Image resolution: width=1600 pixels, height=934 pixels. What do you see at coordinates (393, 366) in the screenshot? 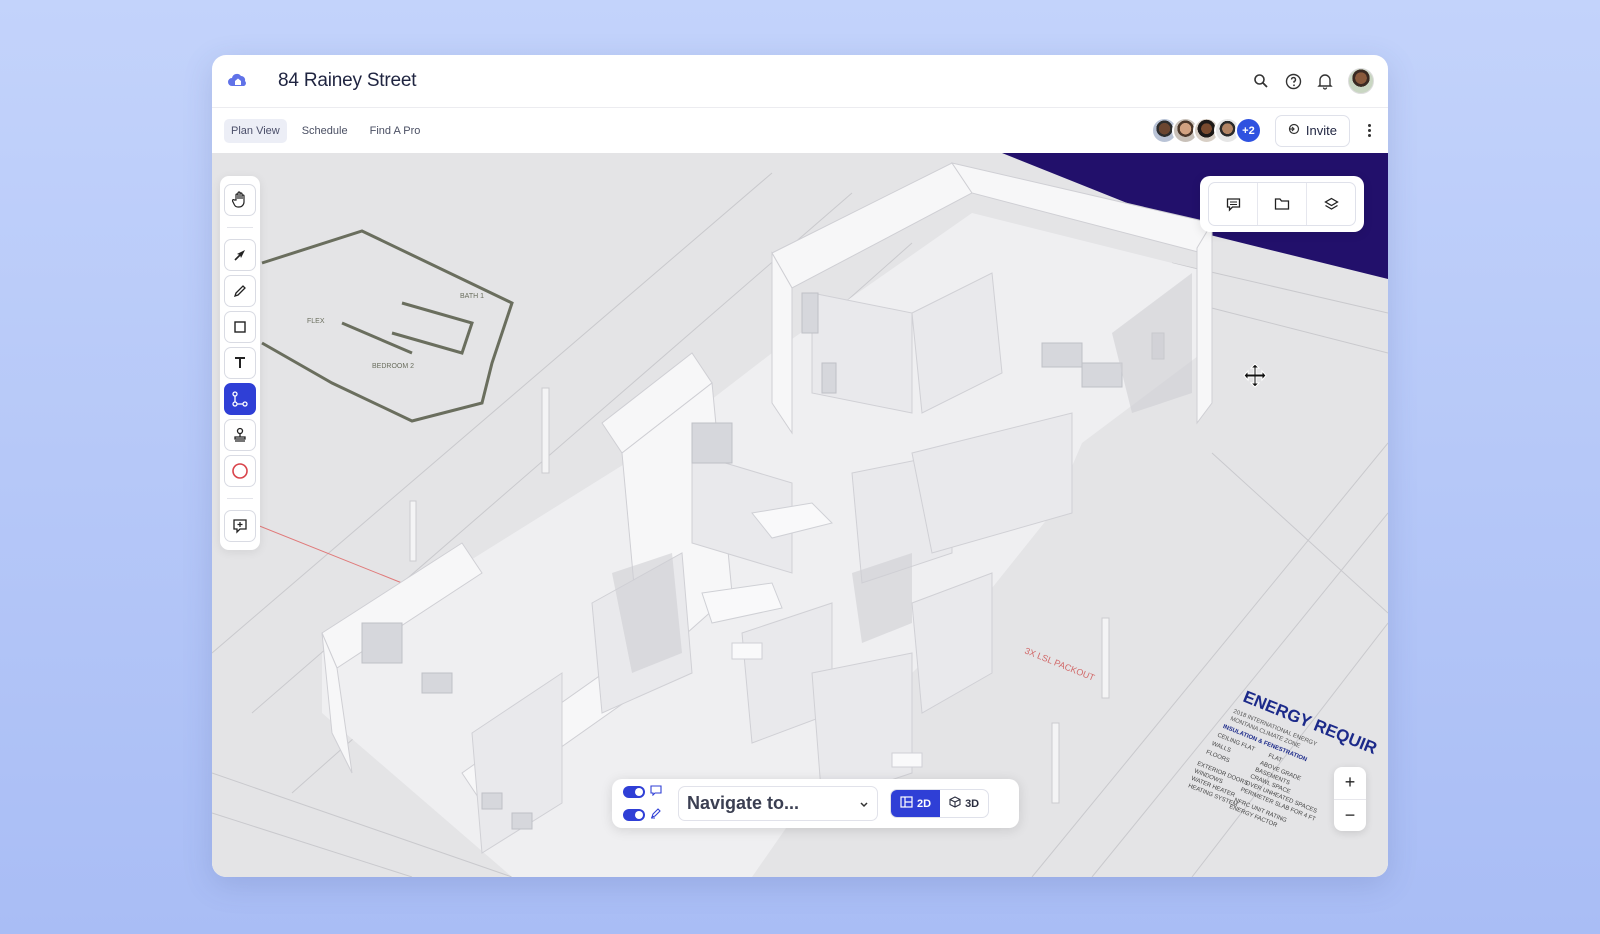
I see `room-label-bedroom: BEDROOM 2` at bounding box center [393, 366].